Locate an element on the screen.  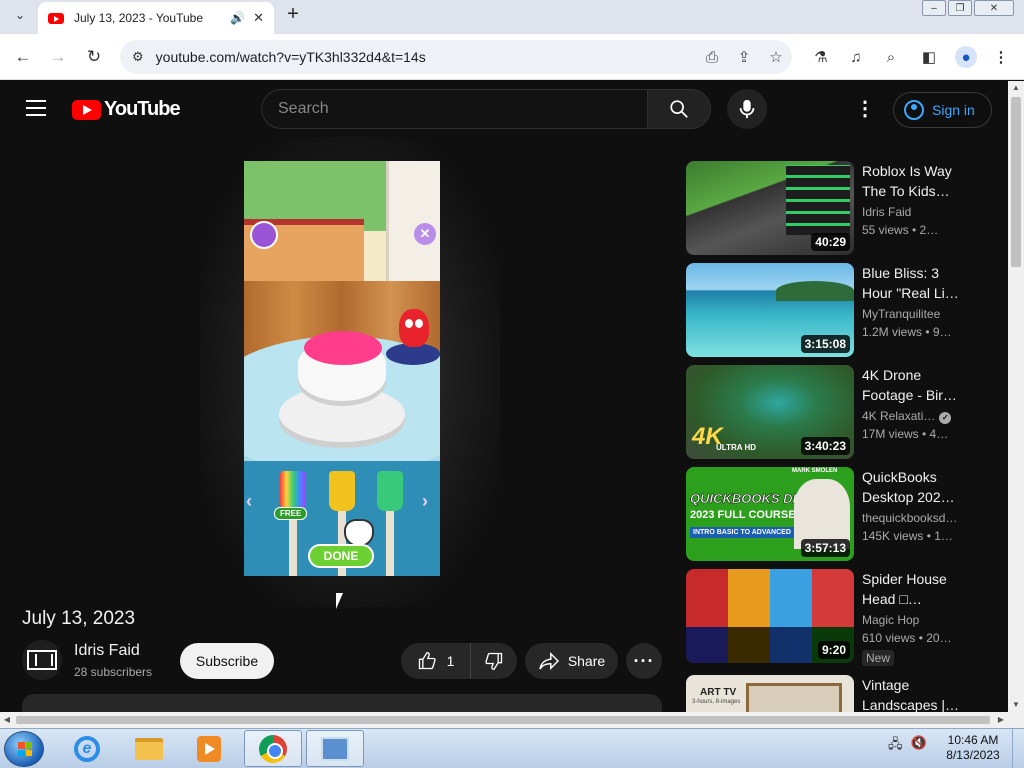
chrome-menu-icon: ⋮ is located at coordinates (1001, 57).